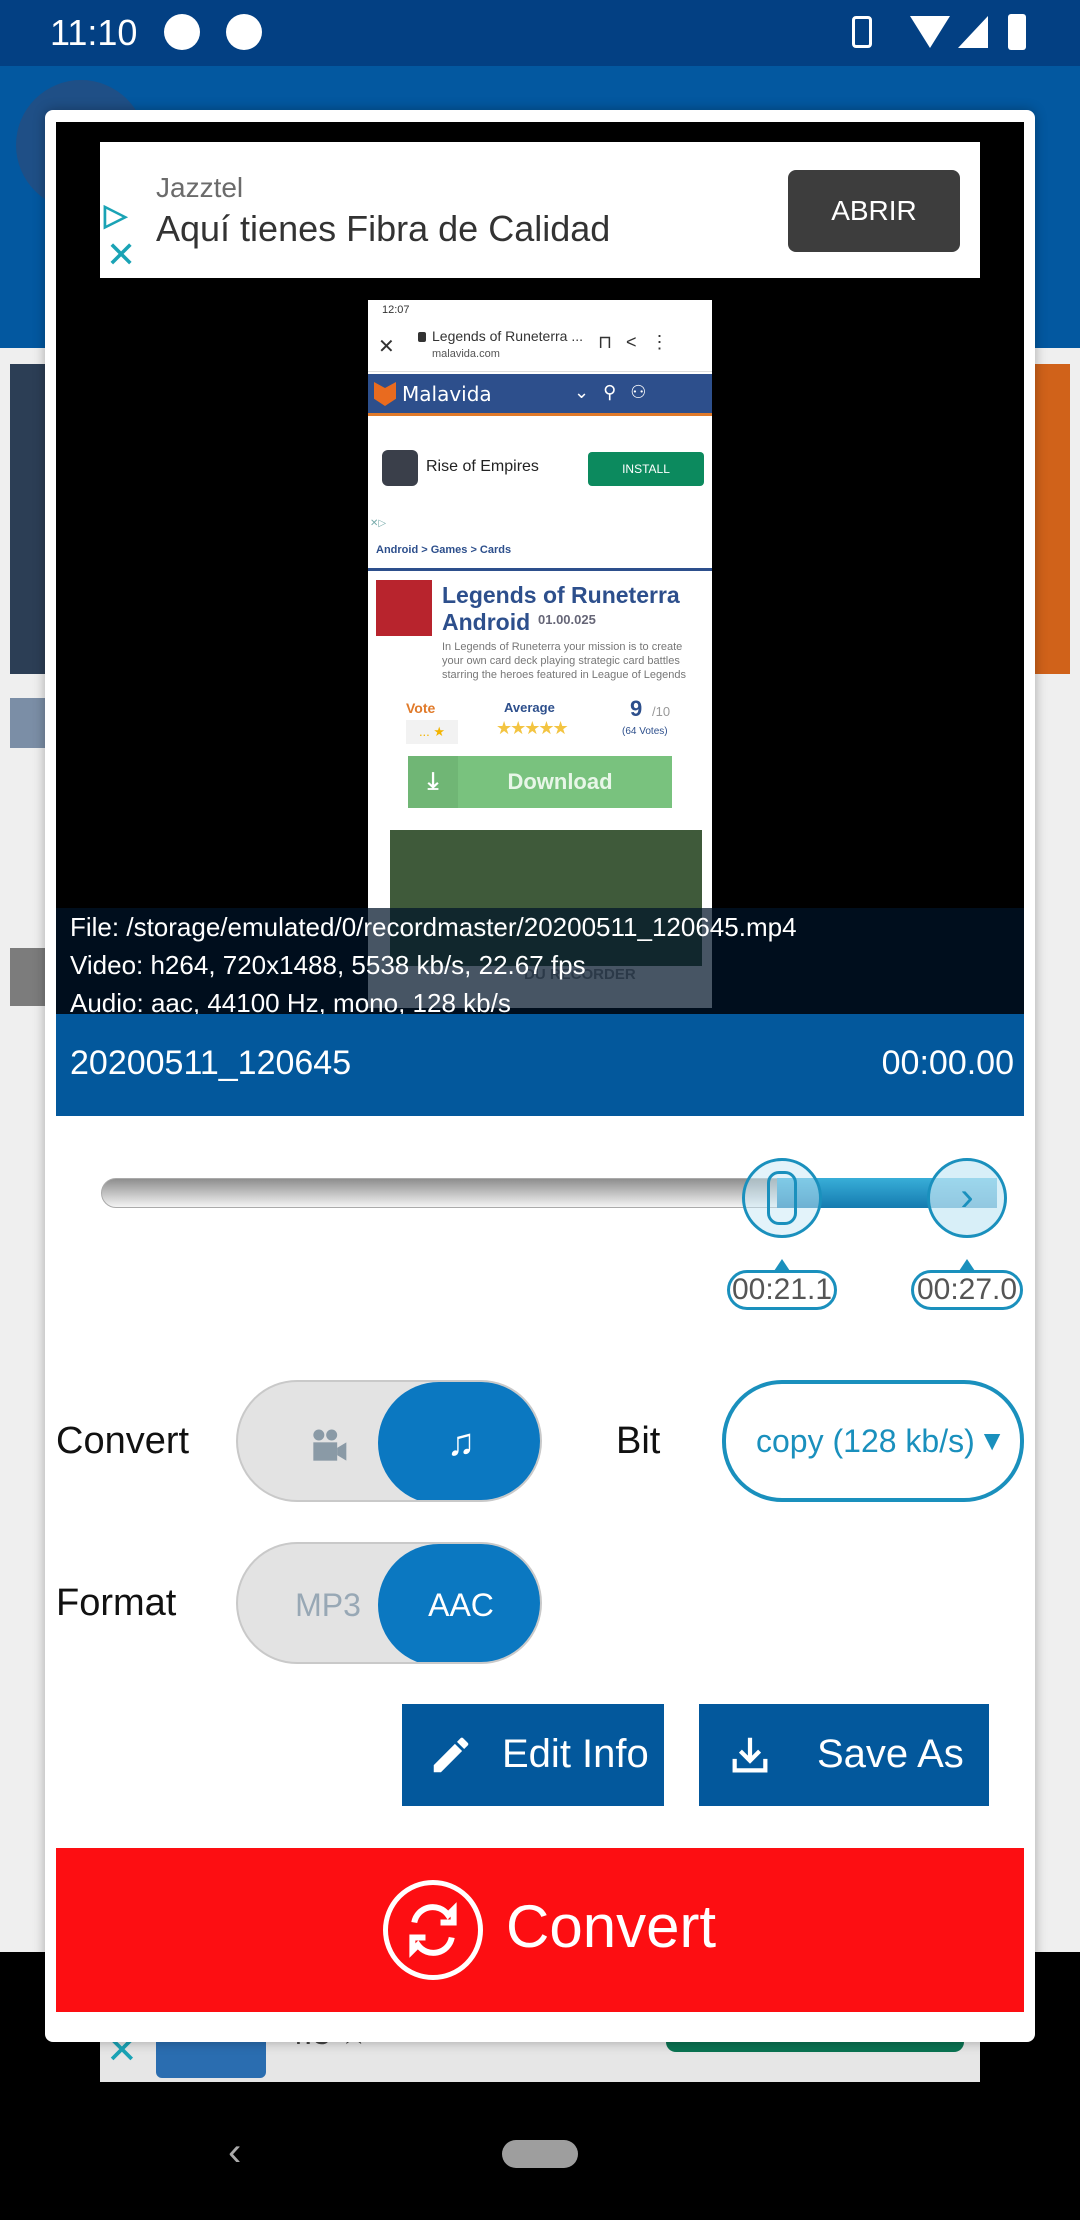  What do you see at coordinates (750, 1755) in the screenshot?
I see `download-icon` at bounding box center [750, 1755].